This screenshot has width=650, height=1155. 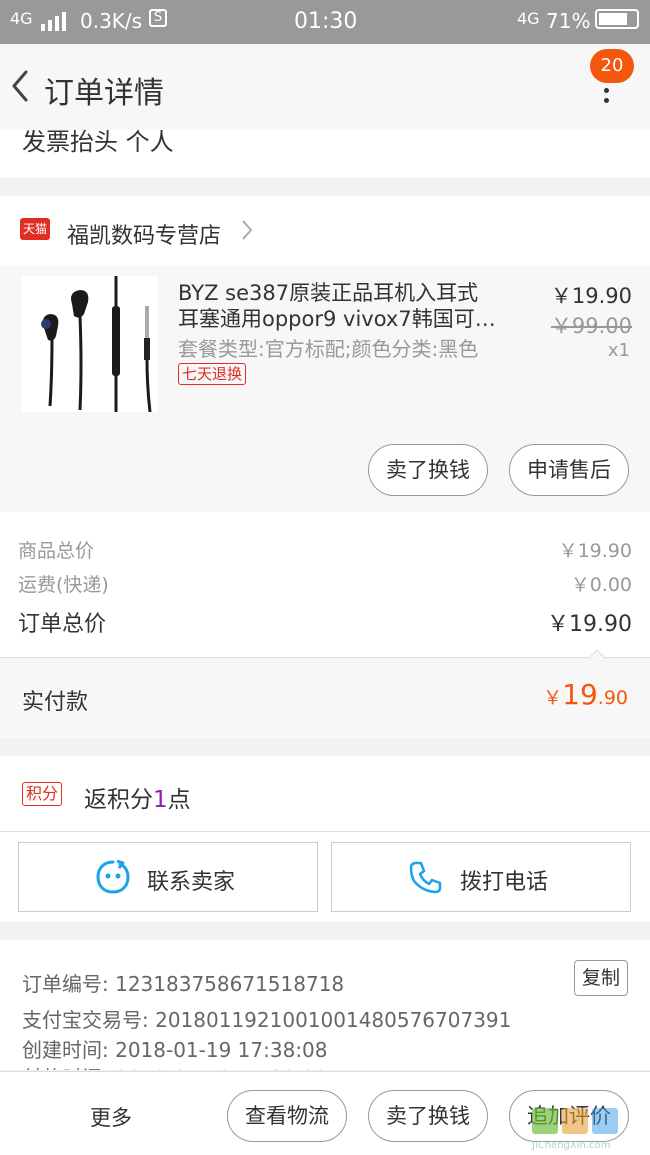 I want to click on tmall-icon: 天猫, so click(x=35, y=229).